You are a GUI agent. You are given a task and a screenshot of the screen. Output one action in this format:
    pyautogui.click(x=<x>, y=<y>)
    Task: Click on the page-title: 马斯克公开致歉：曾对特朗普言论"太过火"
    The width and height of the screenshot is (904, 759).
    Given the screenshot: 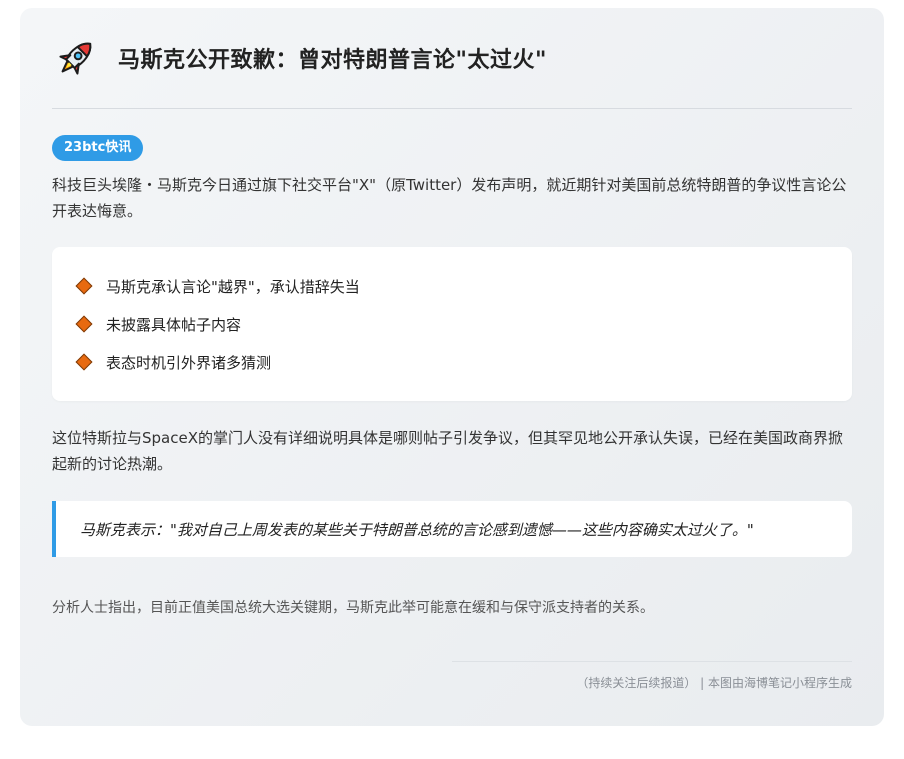 What is the action you would take?
    pyautogui.click(x=332, y=60)
    